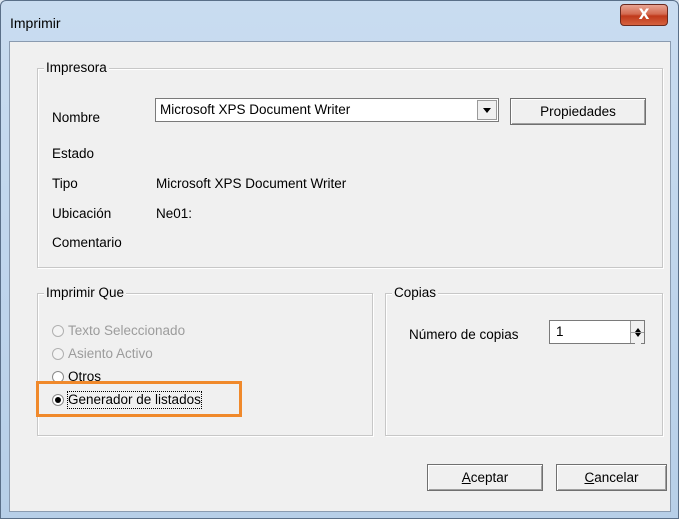 Image resolution: width=679 pixels, height=519 pixels. I want to click on printer-comment-label: Comentario, so click(87, 242).